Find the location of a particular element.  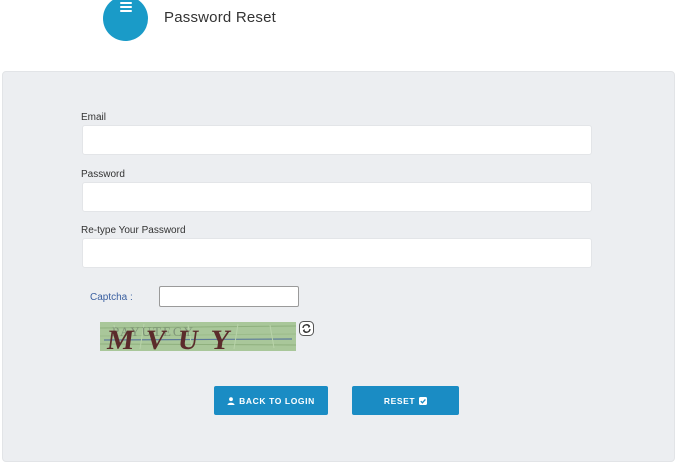

menu-icon is located at coordinates (125, 20).